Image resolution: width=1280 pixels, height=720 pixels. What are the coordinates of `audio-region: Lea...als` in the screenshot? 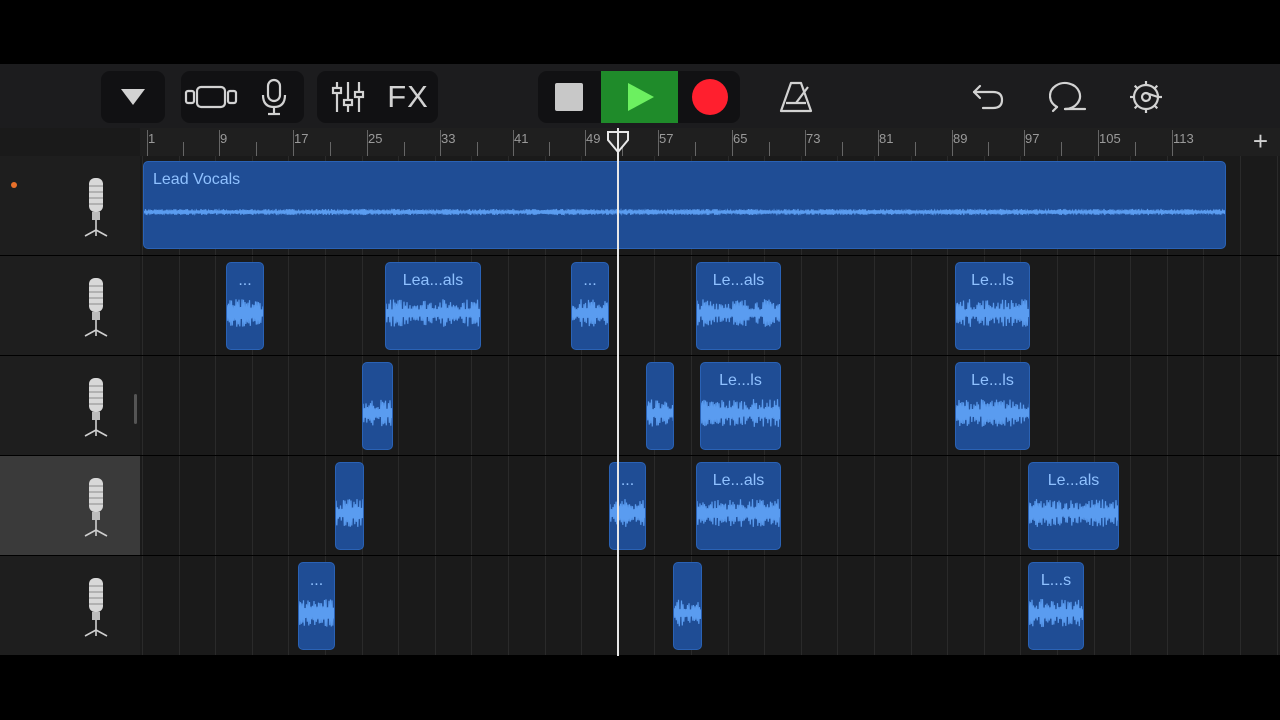 It's located at (433, 306).